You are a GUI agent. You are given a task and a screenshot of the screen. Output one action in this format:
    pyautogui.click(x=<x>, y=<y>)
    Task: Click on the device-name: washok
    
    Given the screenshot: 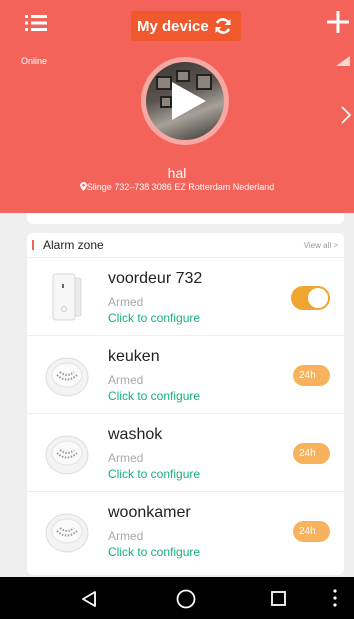 What is the action you would take?
    pyautogui.click(x=135, y=434)
    